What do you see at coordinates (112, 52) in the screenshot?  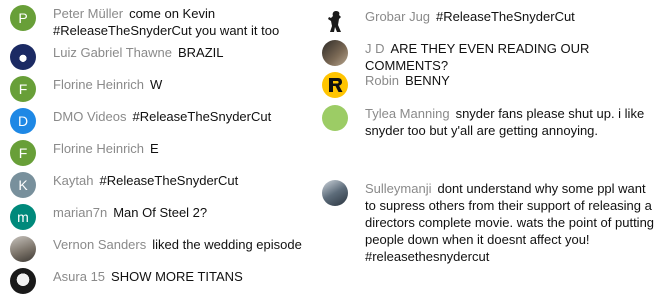 I see `author-name: Luiz Gabriel Thawne` at bounding box center [112, 52].